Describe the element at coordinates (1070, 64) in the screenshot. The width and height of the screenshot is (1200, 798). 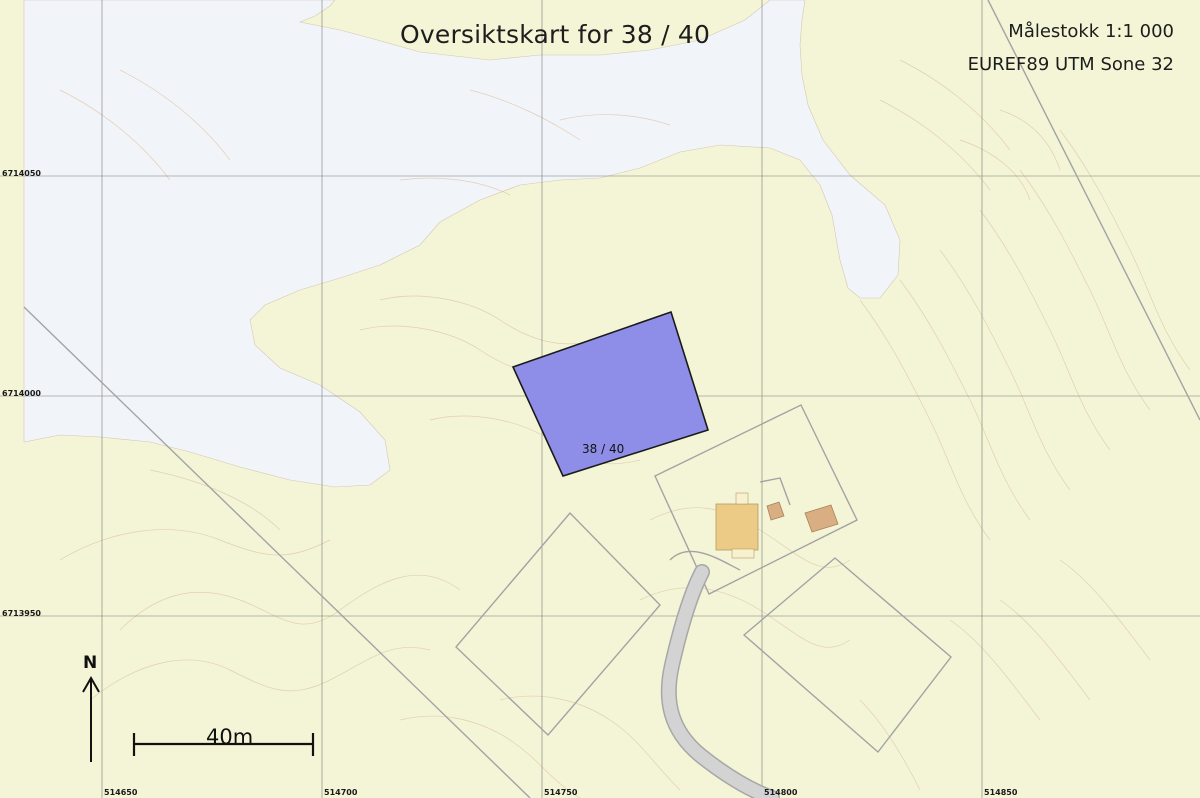
I see `coordinate-system-label: EUREF89 UTM Sone 32` at that location.